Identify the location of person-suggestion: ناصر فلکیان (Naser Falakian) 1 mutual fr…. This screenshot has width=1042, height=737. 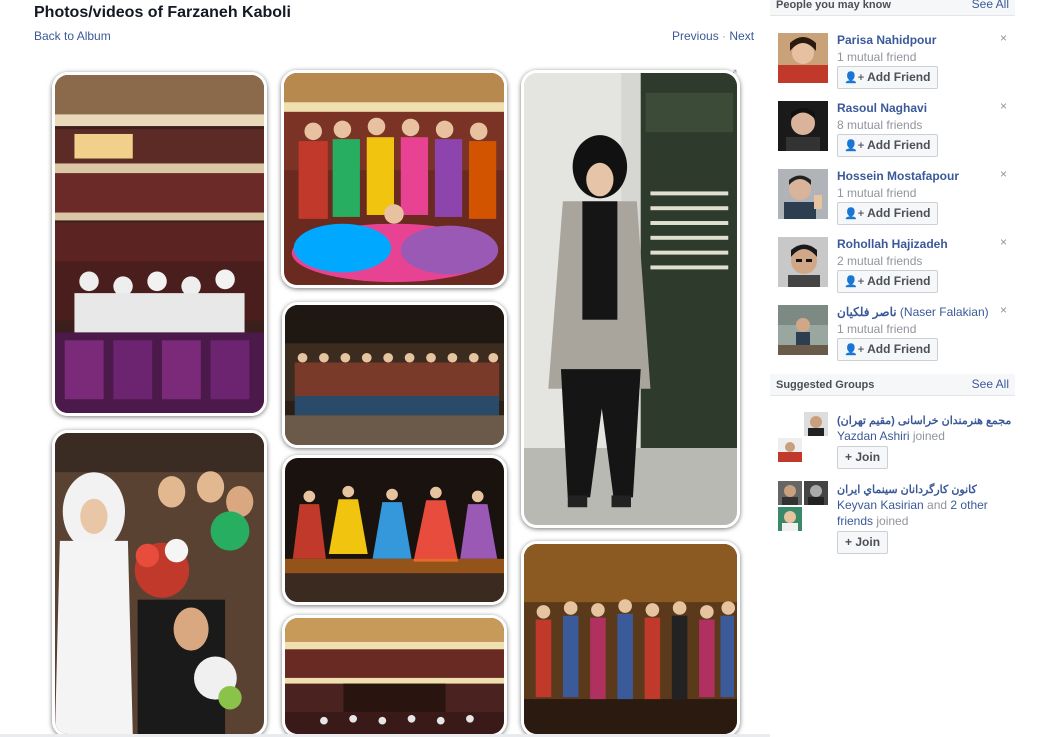
(895, 334).